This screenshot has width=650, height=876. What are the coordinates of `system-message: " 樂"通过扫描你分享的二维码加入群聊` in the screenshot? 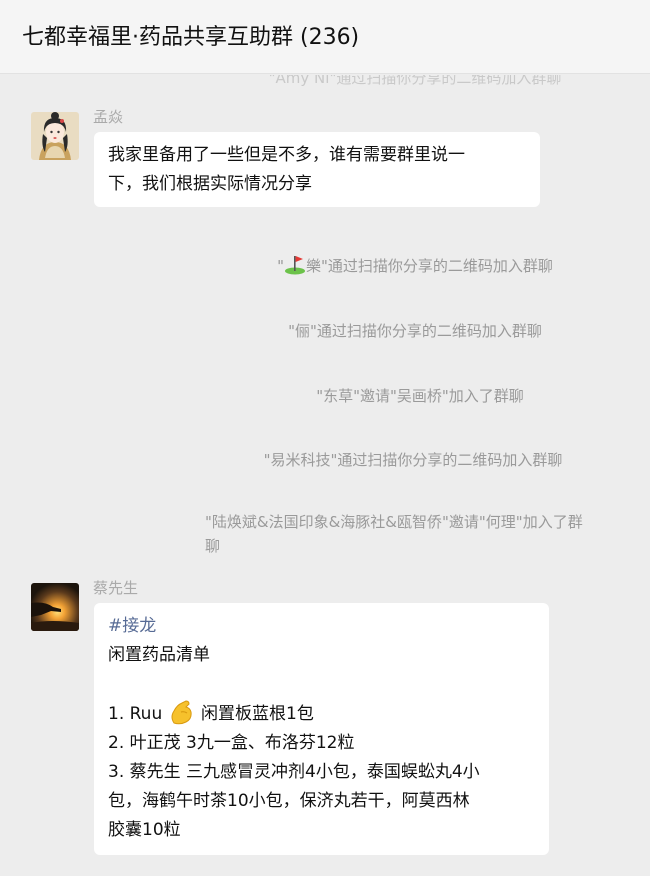 It's located at (325, 264).